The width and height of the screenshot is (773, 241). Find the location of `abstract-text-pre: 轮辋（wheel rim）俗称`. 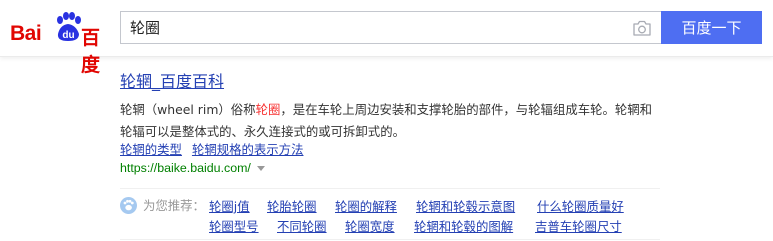

abstract-text-pre: 轮辋（wheel rim）俗称 is located at coordinates (188, 109).